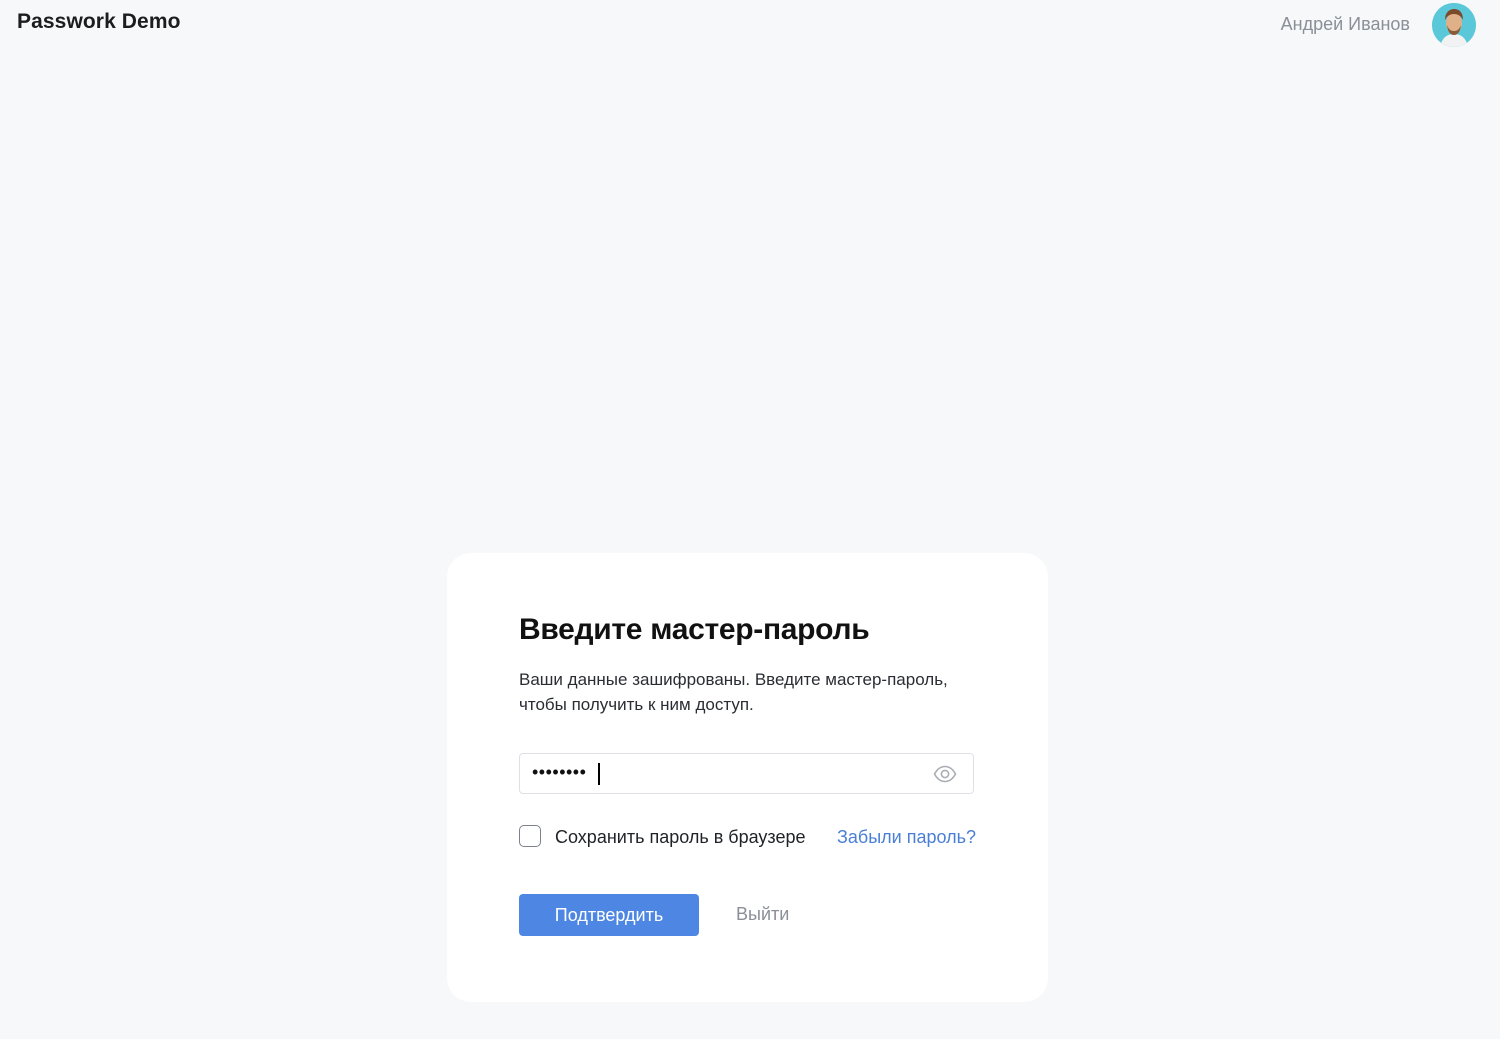  Describe the element at coordinates (762, 914) in the screenshot. I see `logout-button: Выйти` at that location.